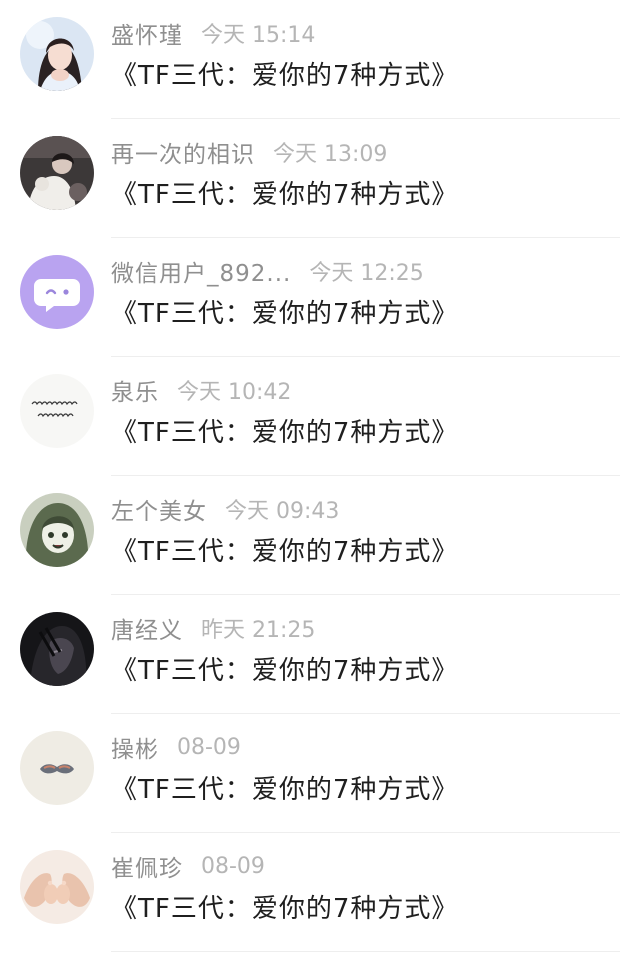  I want to click on comment-meta: 盛怀瑾 今天 15:14, so click(213, 33).